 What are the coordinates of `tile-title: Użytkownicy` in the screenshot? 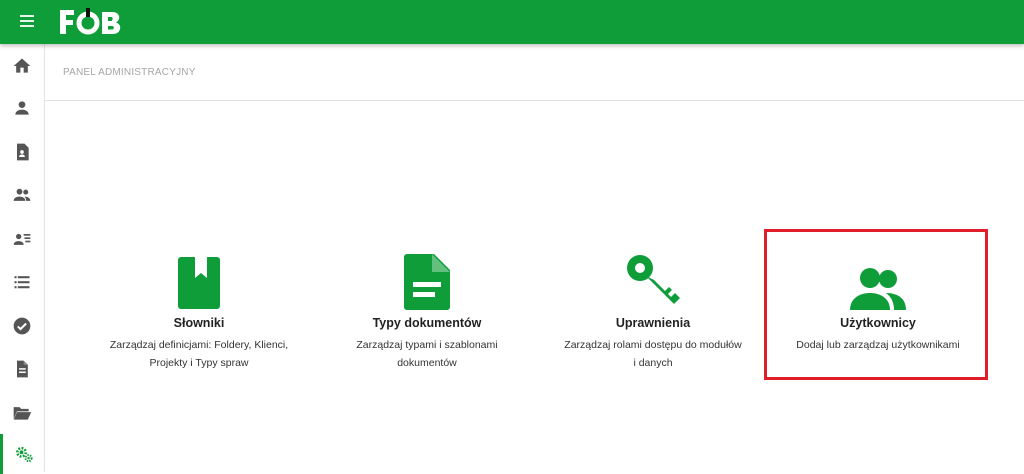 It's located at (878, 323).